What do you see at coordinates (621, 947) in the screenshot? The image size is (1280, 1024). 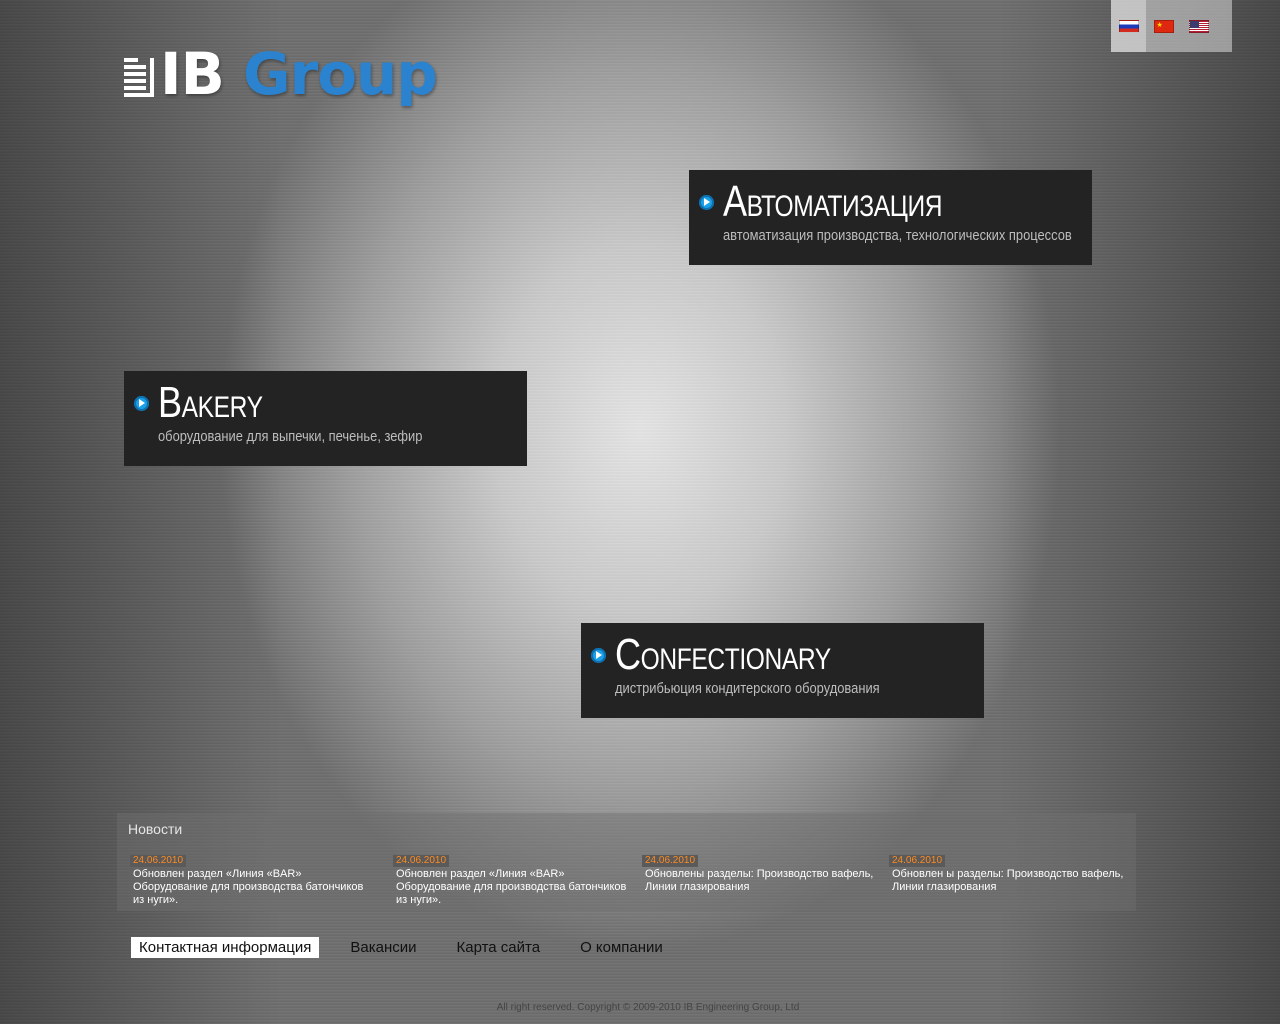 I see `footer-link-about: О компании` at bounding box center [621, 947].